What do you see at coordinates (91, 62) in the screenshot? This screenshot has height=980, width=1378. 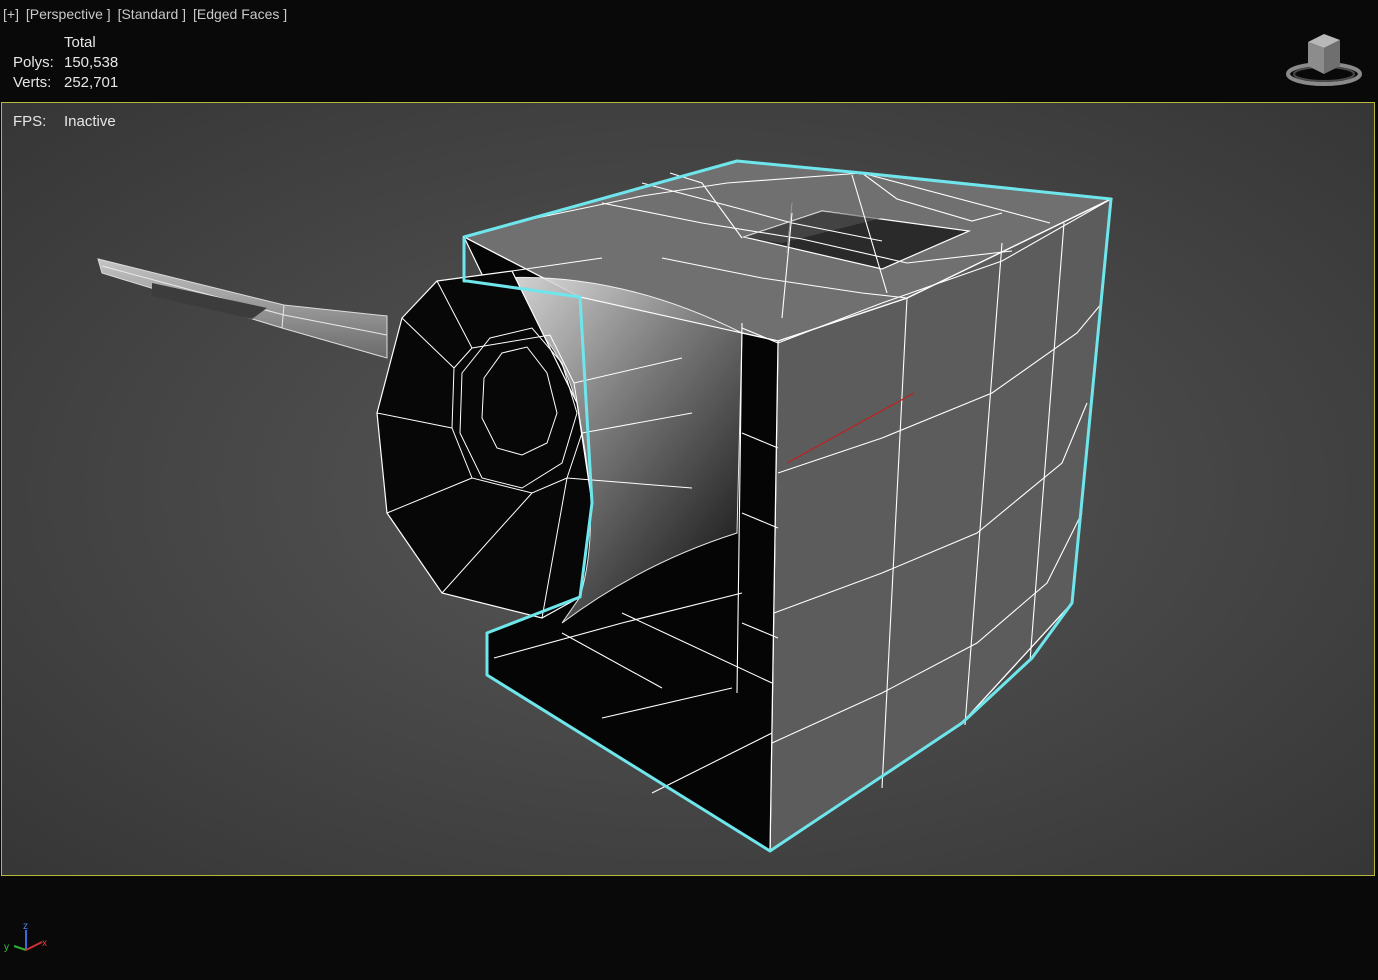 I see `polys-value: 150,538` at bounding box center [91, 62].